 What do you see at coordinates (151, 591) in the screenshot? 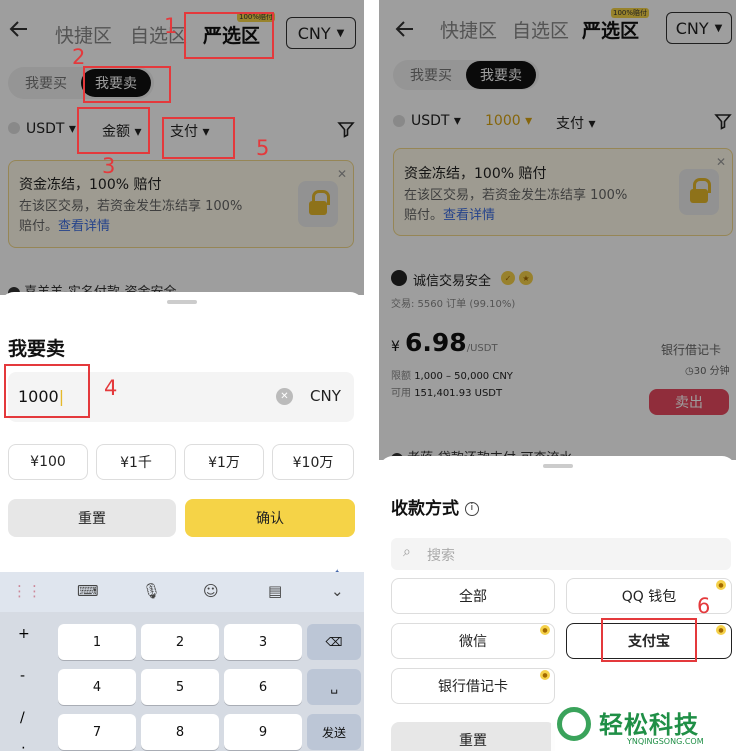
I see `microphone-icon: 🎙` at bounding box center [151, 591].